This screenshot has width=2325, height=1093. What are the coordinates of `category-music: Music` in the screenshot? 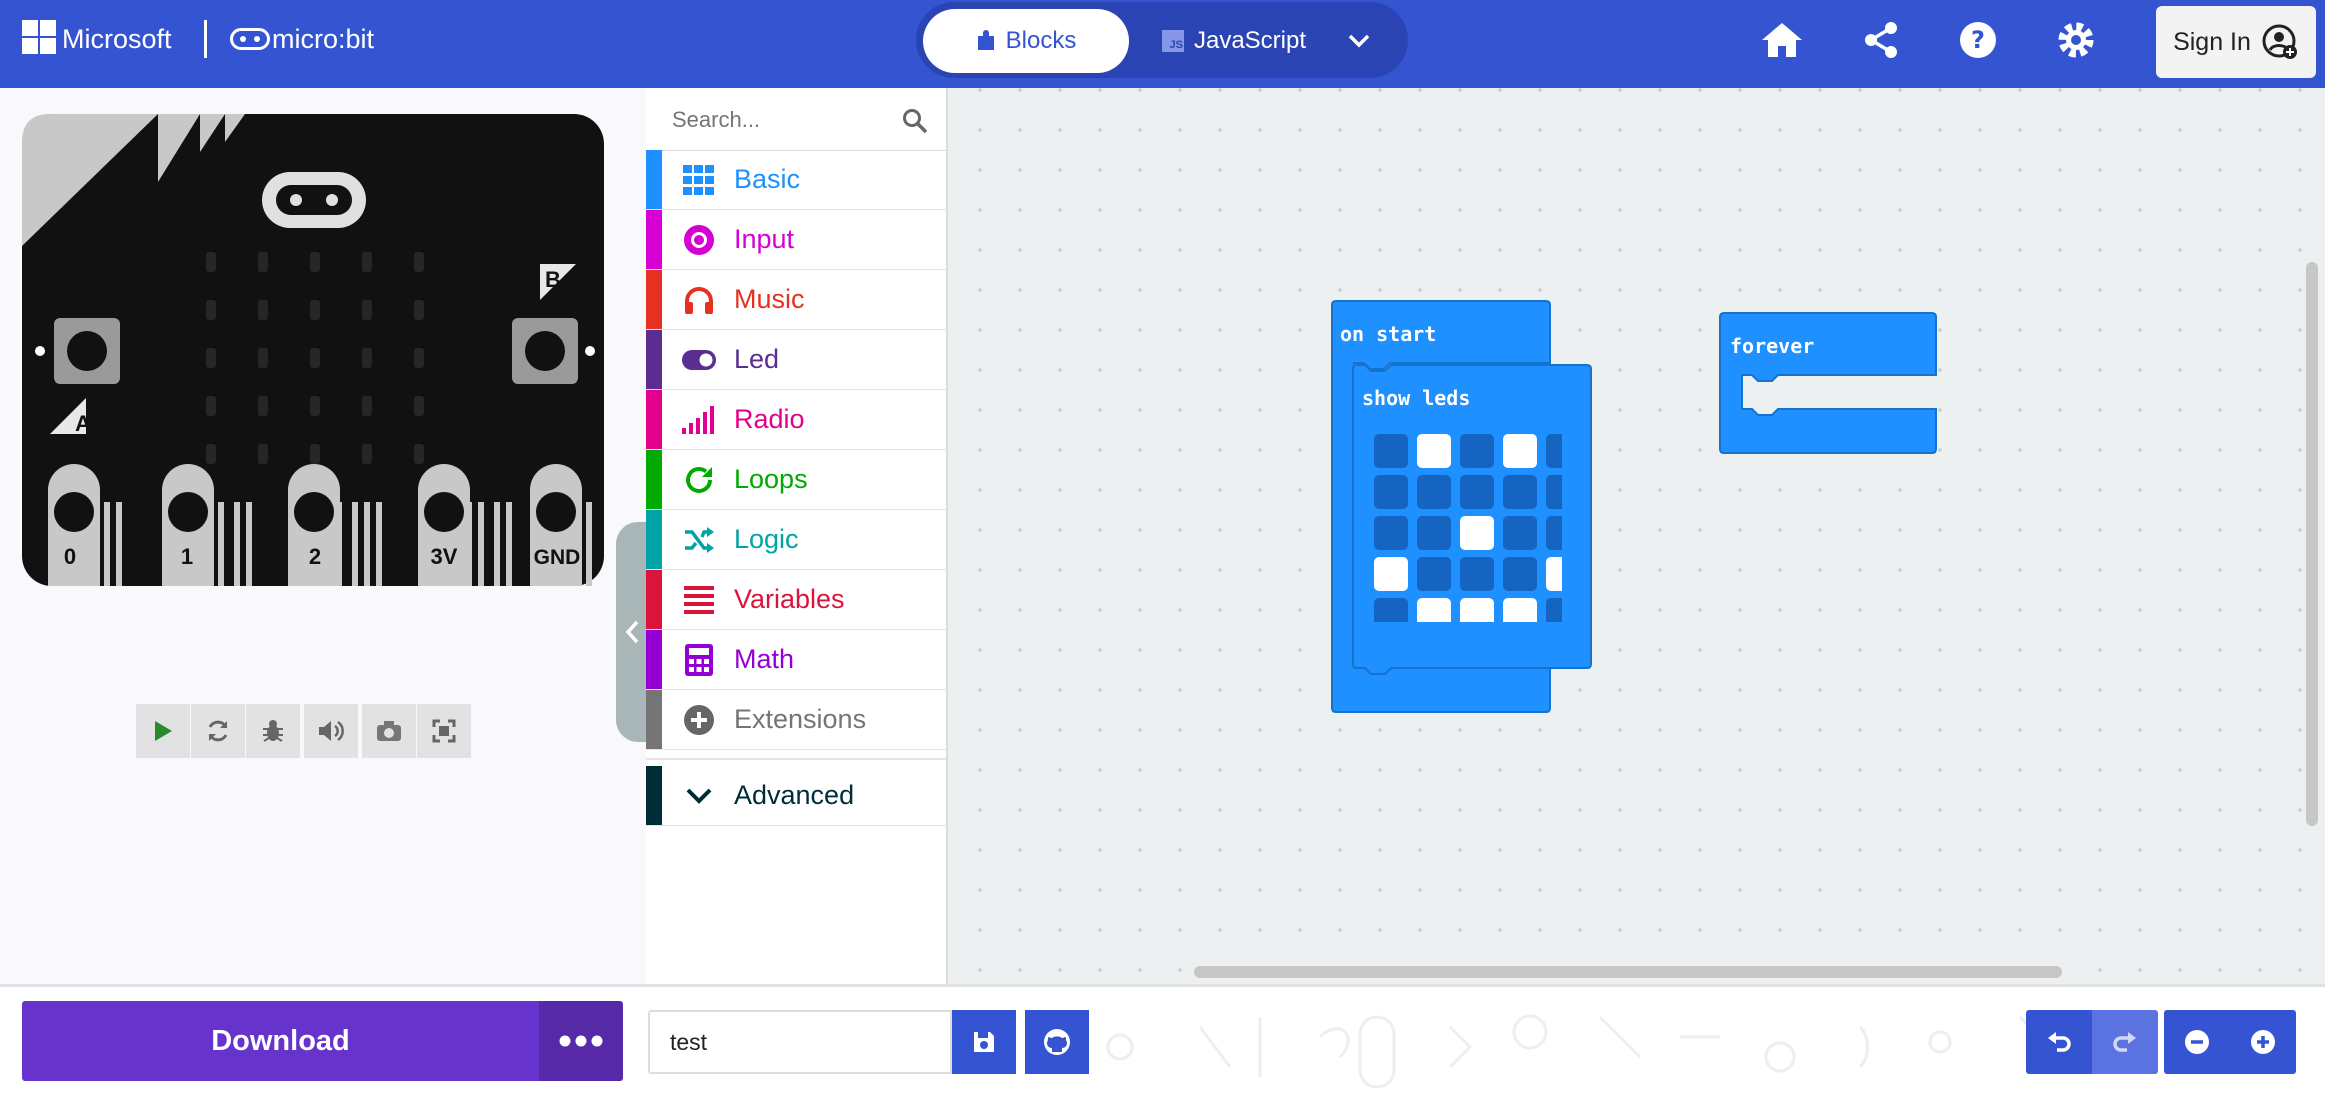 It's located at (796, 300).